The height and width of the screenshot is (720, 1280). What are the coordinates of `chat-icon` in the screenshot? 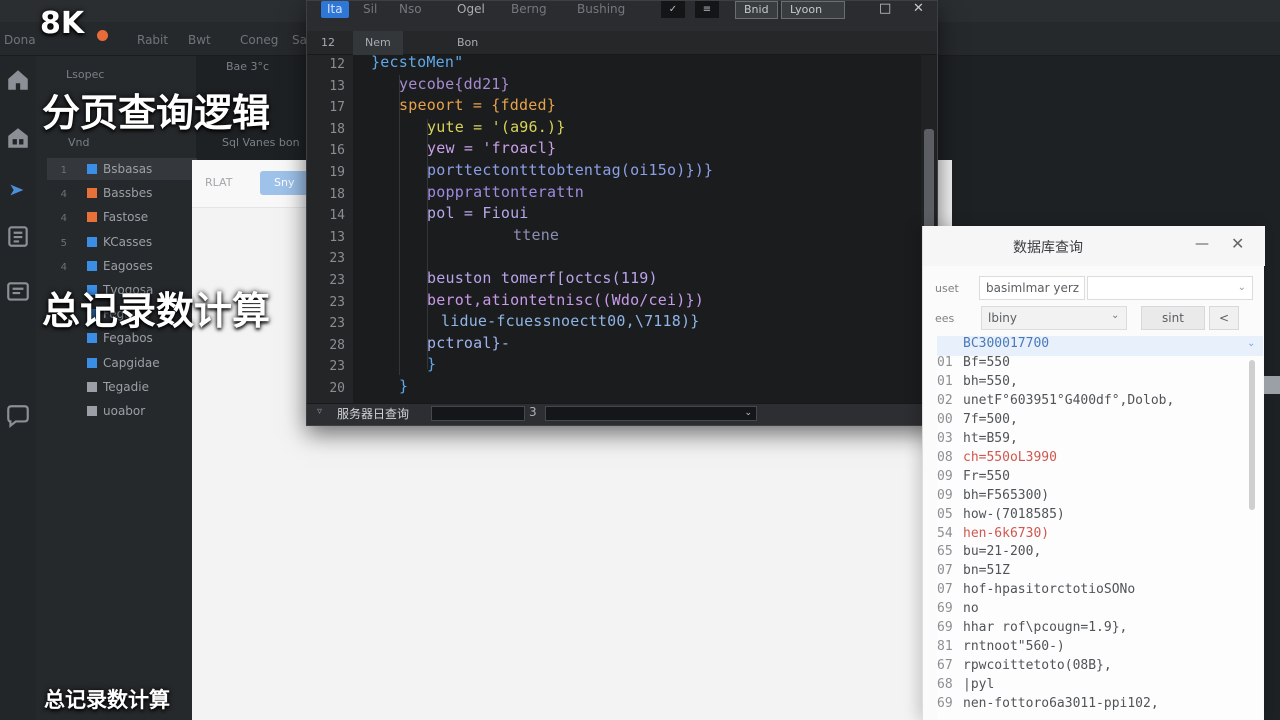 It's located at (18, 416).